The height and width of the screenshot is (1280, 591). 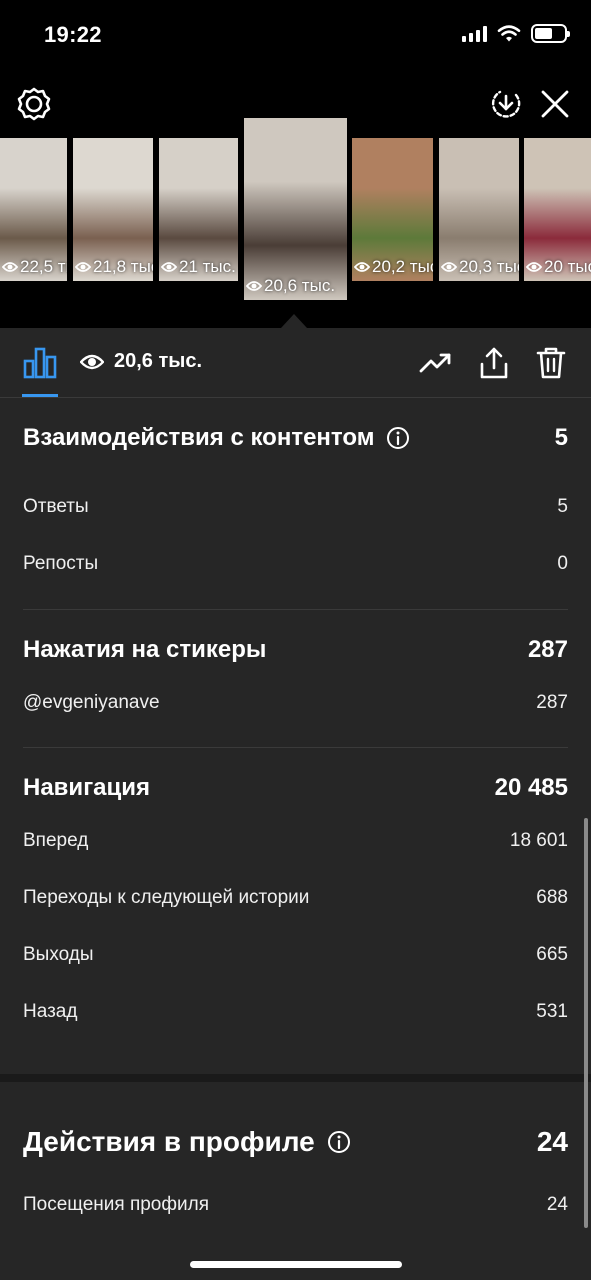 What do you see at coordinates (552, 1011) in the screenshot?
I see `metric-value: 531` at bounding box center [552, 1011].